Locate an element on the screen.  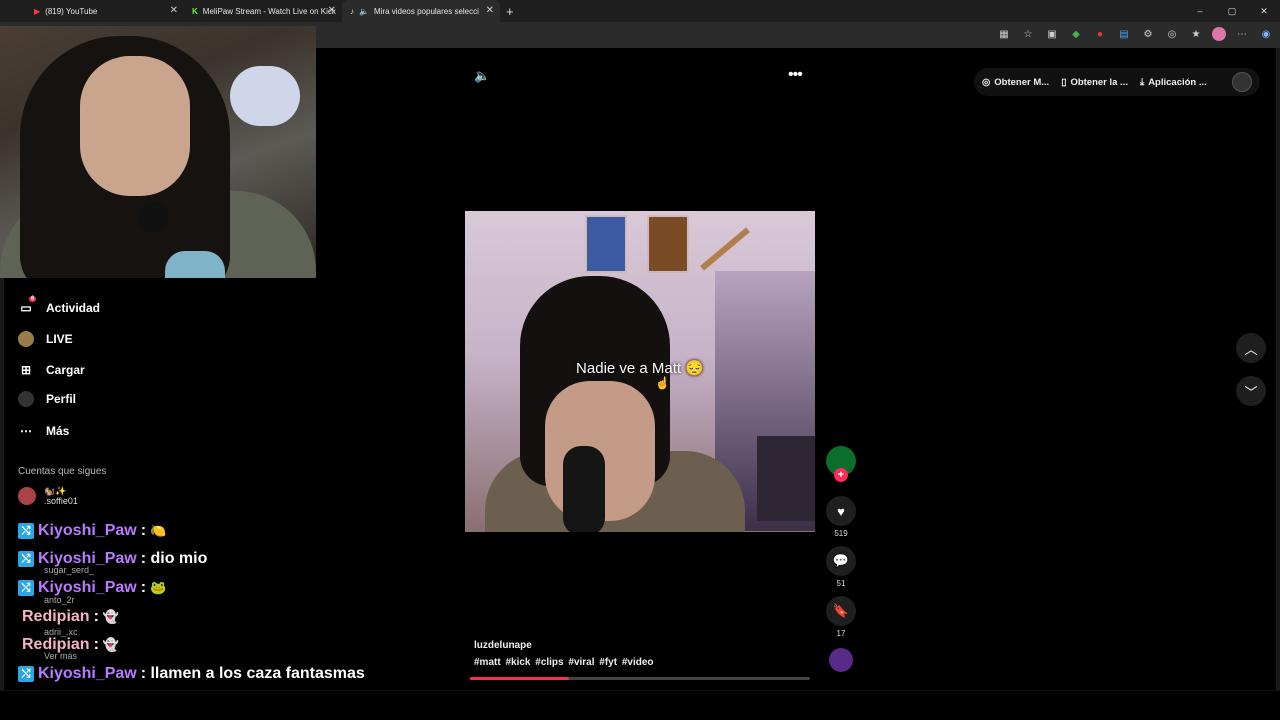
tiktok-icon: ♪ is located at coordinates (352, 11).